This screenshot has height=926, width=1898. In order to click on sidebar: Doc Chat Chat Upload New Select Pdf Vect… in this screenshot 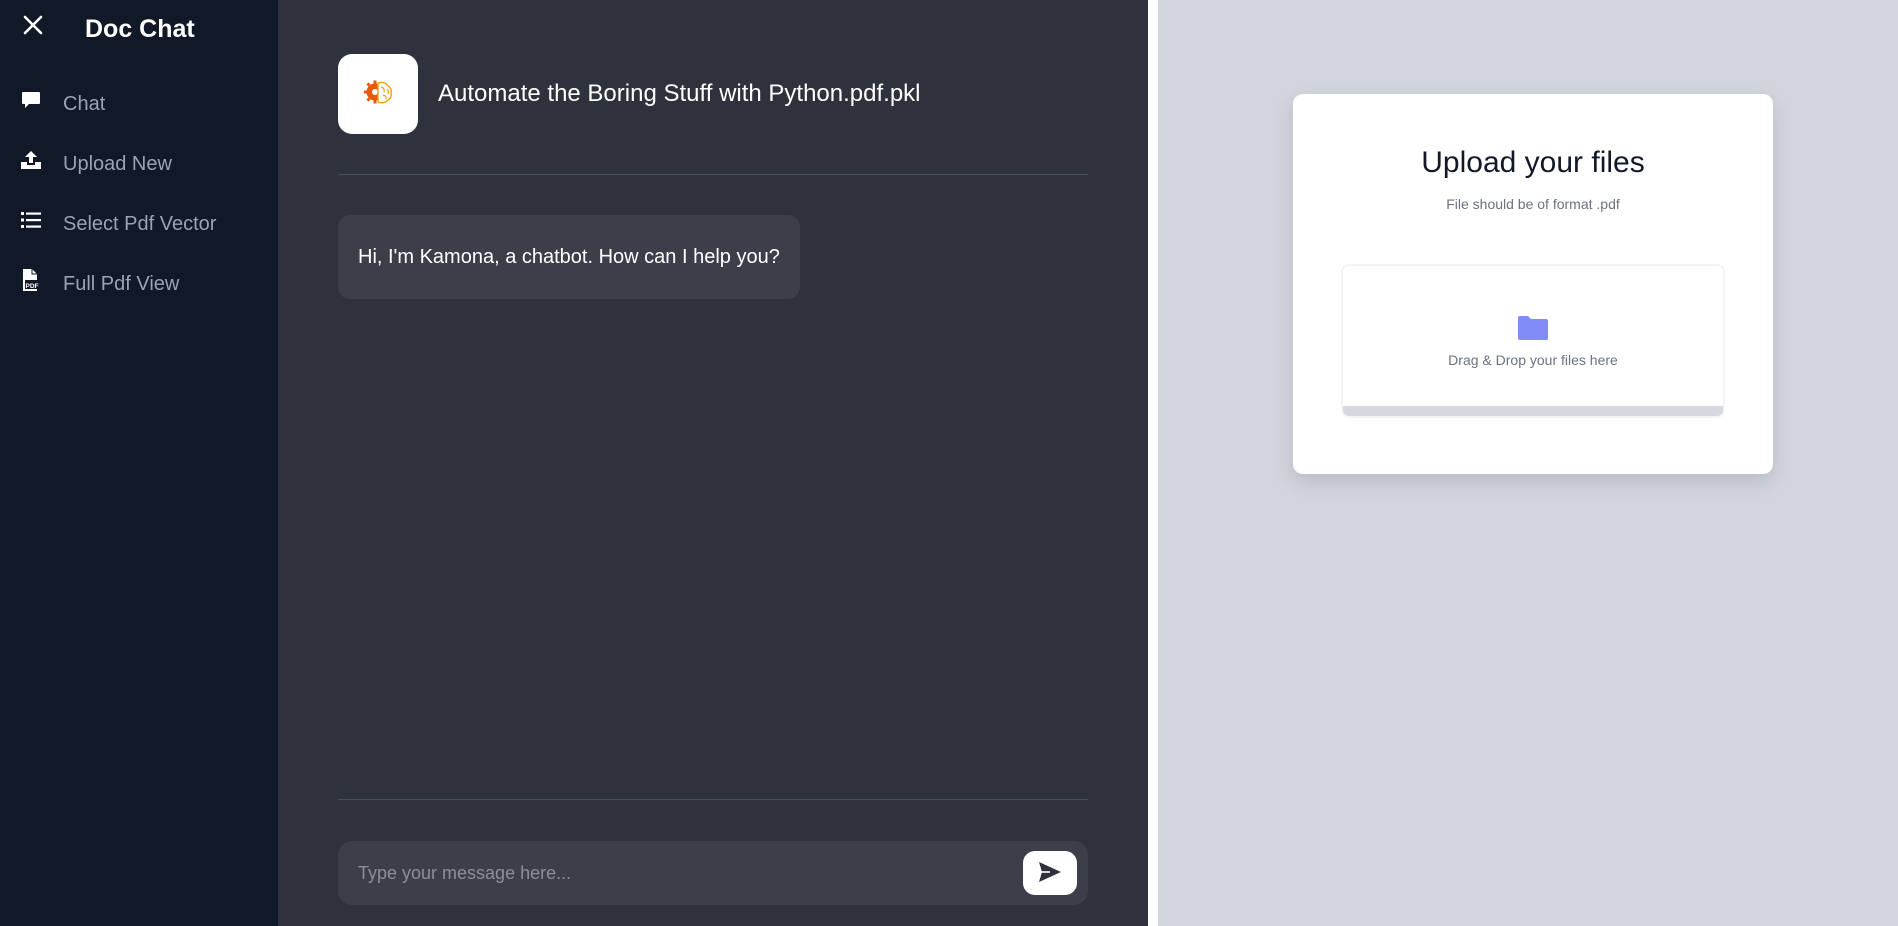, I will do `click(139, 463)`.